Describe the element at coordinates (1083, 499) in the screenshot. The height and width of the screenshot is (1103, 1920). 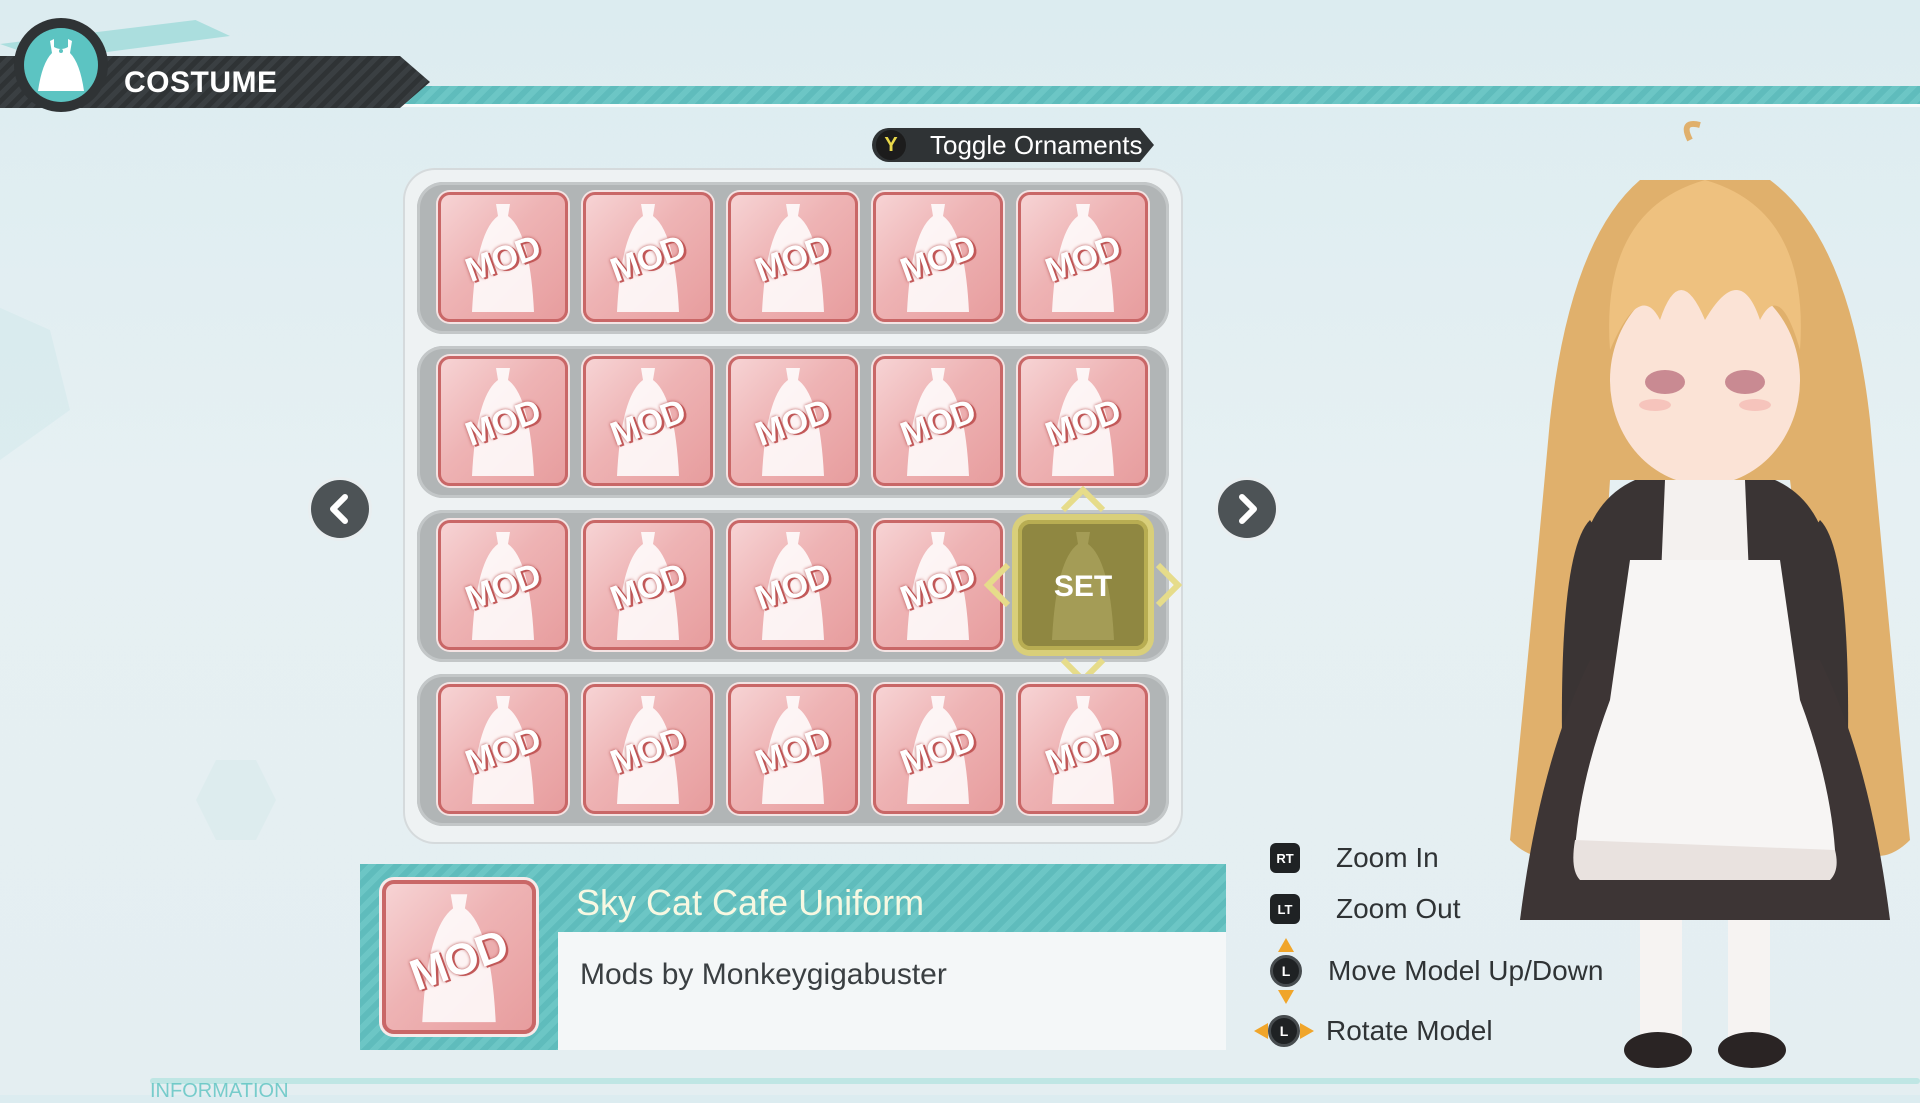
I see `selector-arrow-up-icon` at that location.